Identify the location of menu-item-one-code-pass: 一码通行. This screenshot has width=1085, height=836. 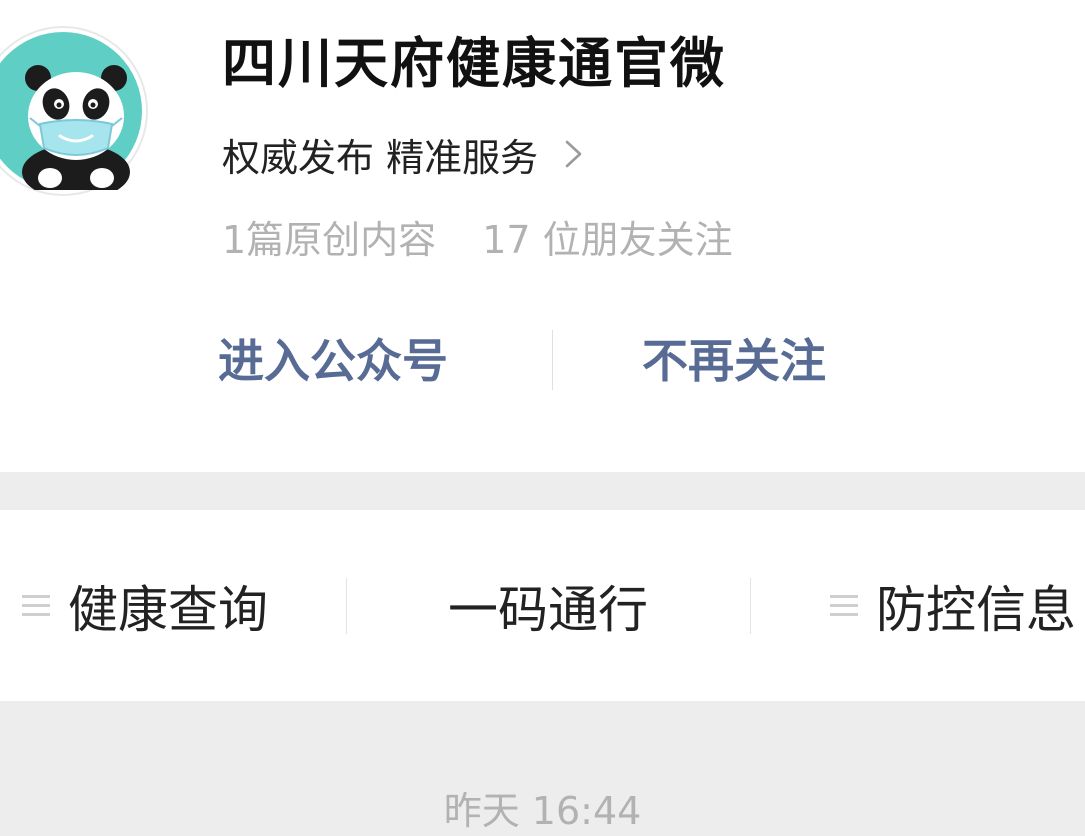
(548, 605).